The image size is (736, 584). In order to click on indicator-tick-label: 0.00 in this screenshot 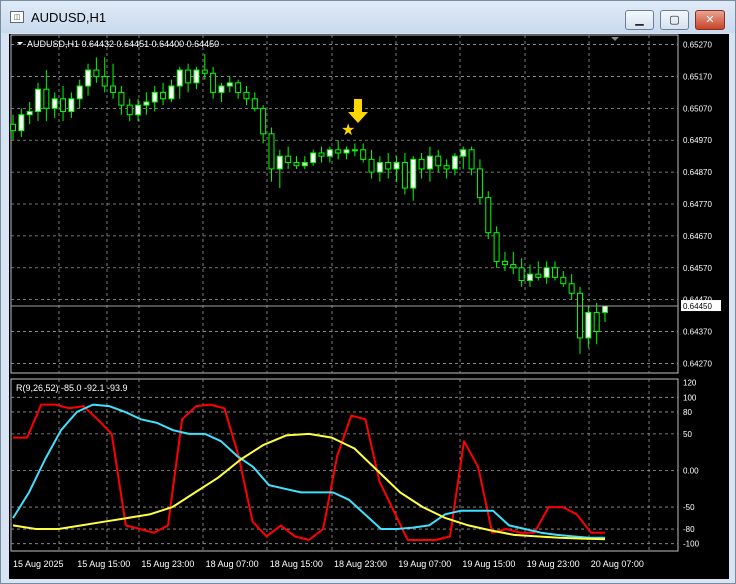, I will do `click(691, 470)`.